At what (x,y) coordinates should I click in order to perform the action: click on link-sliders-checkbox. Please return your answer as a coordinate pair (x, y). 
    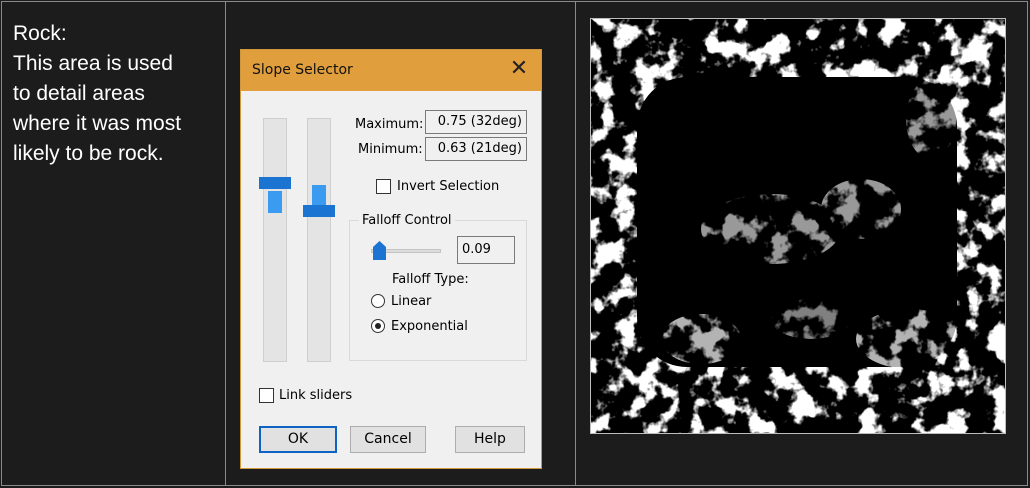
    Looking at the image, I should click on (266, 395).